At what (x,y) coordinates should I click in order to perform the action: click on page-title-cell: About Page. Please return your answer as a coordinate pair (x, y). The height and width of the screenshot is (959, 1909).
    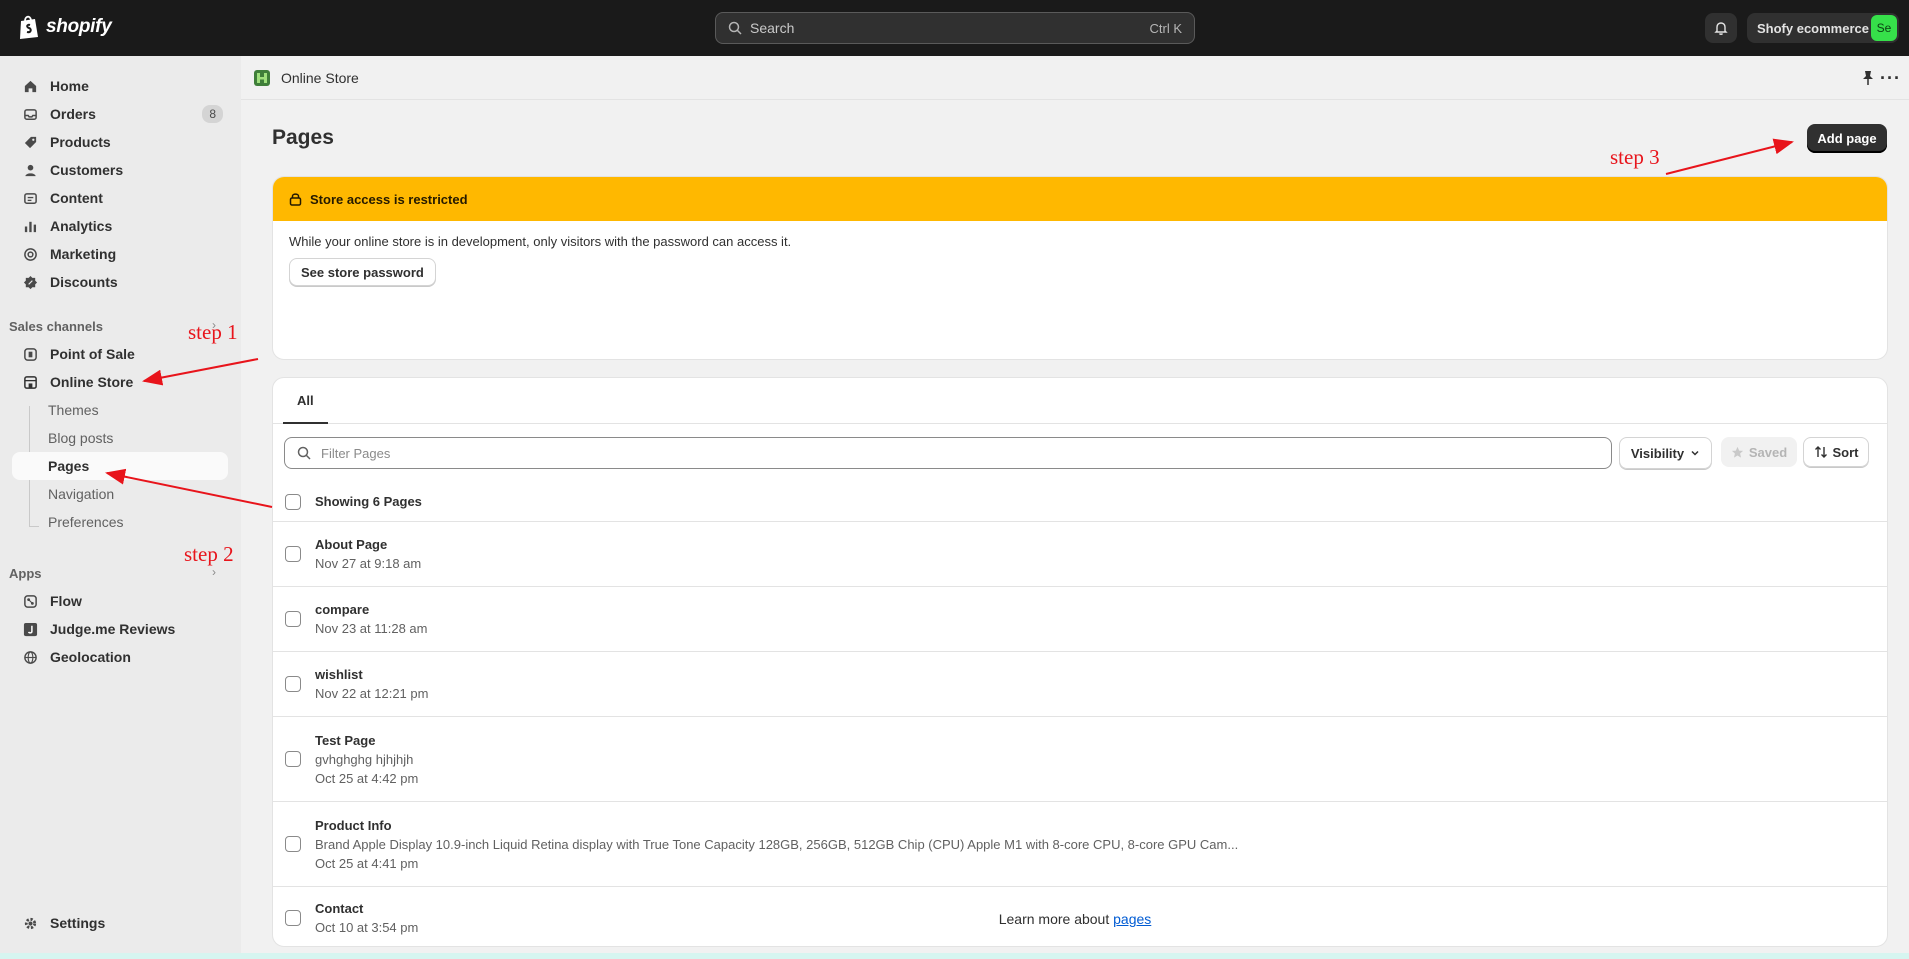
    Looking at the image, I should click on (368, 544).